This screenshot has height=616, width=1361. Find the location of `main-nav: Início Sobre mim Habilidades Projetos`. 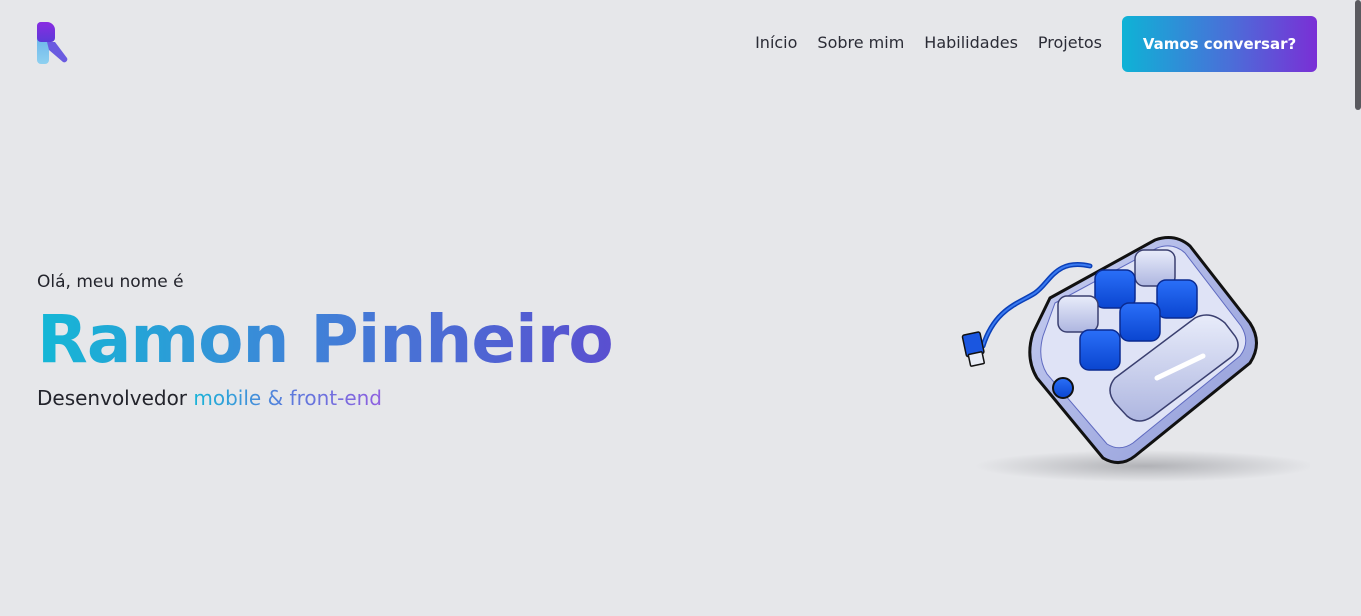

main-nav: Início Sobre mim Habilidades Projetos is located at coordinates (928, 42).